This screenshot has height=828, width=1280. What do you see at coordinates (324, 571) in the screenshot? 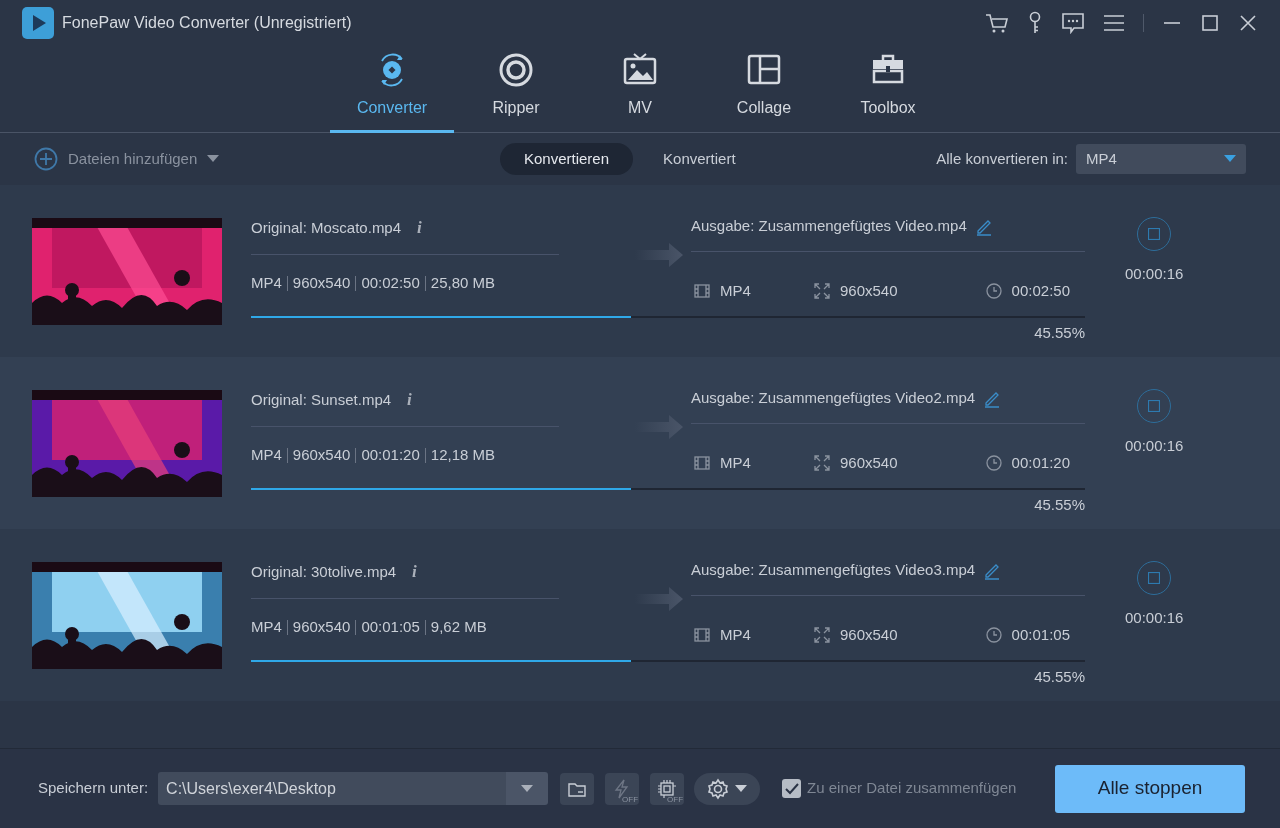
I see `source-file-name: Original: 30tolive.mp4` at bounding box center [324, 571].